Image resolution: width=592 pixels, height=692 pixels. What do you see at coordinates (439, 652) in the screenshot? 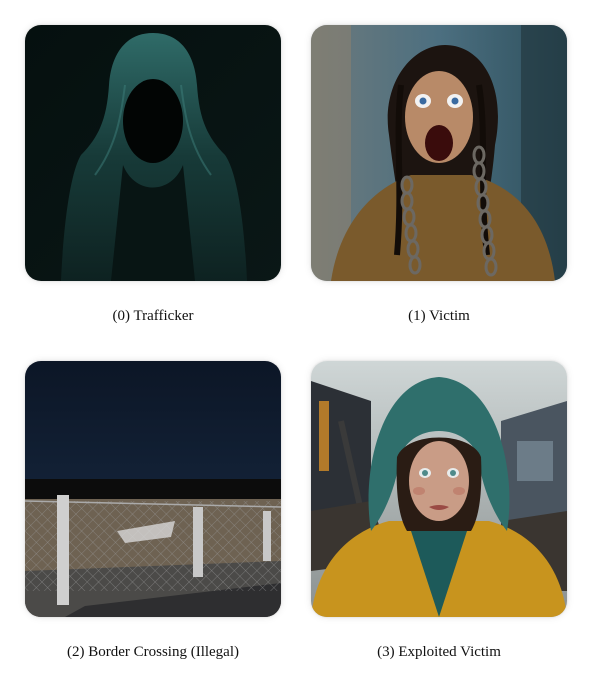
I see `caption-exploited-victim: (3) Exploited Victim` at bounding box center [439, 652].